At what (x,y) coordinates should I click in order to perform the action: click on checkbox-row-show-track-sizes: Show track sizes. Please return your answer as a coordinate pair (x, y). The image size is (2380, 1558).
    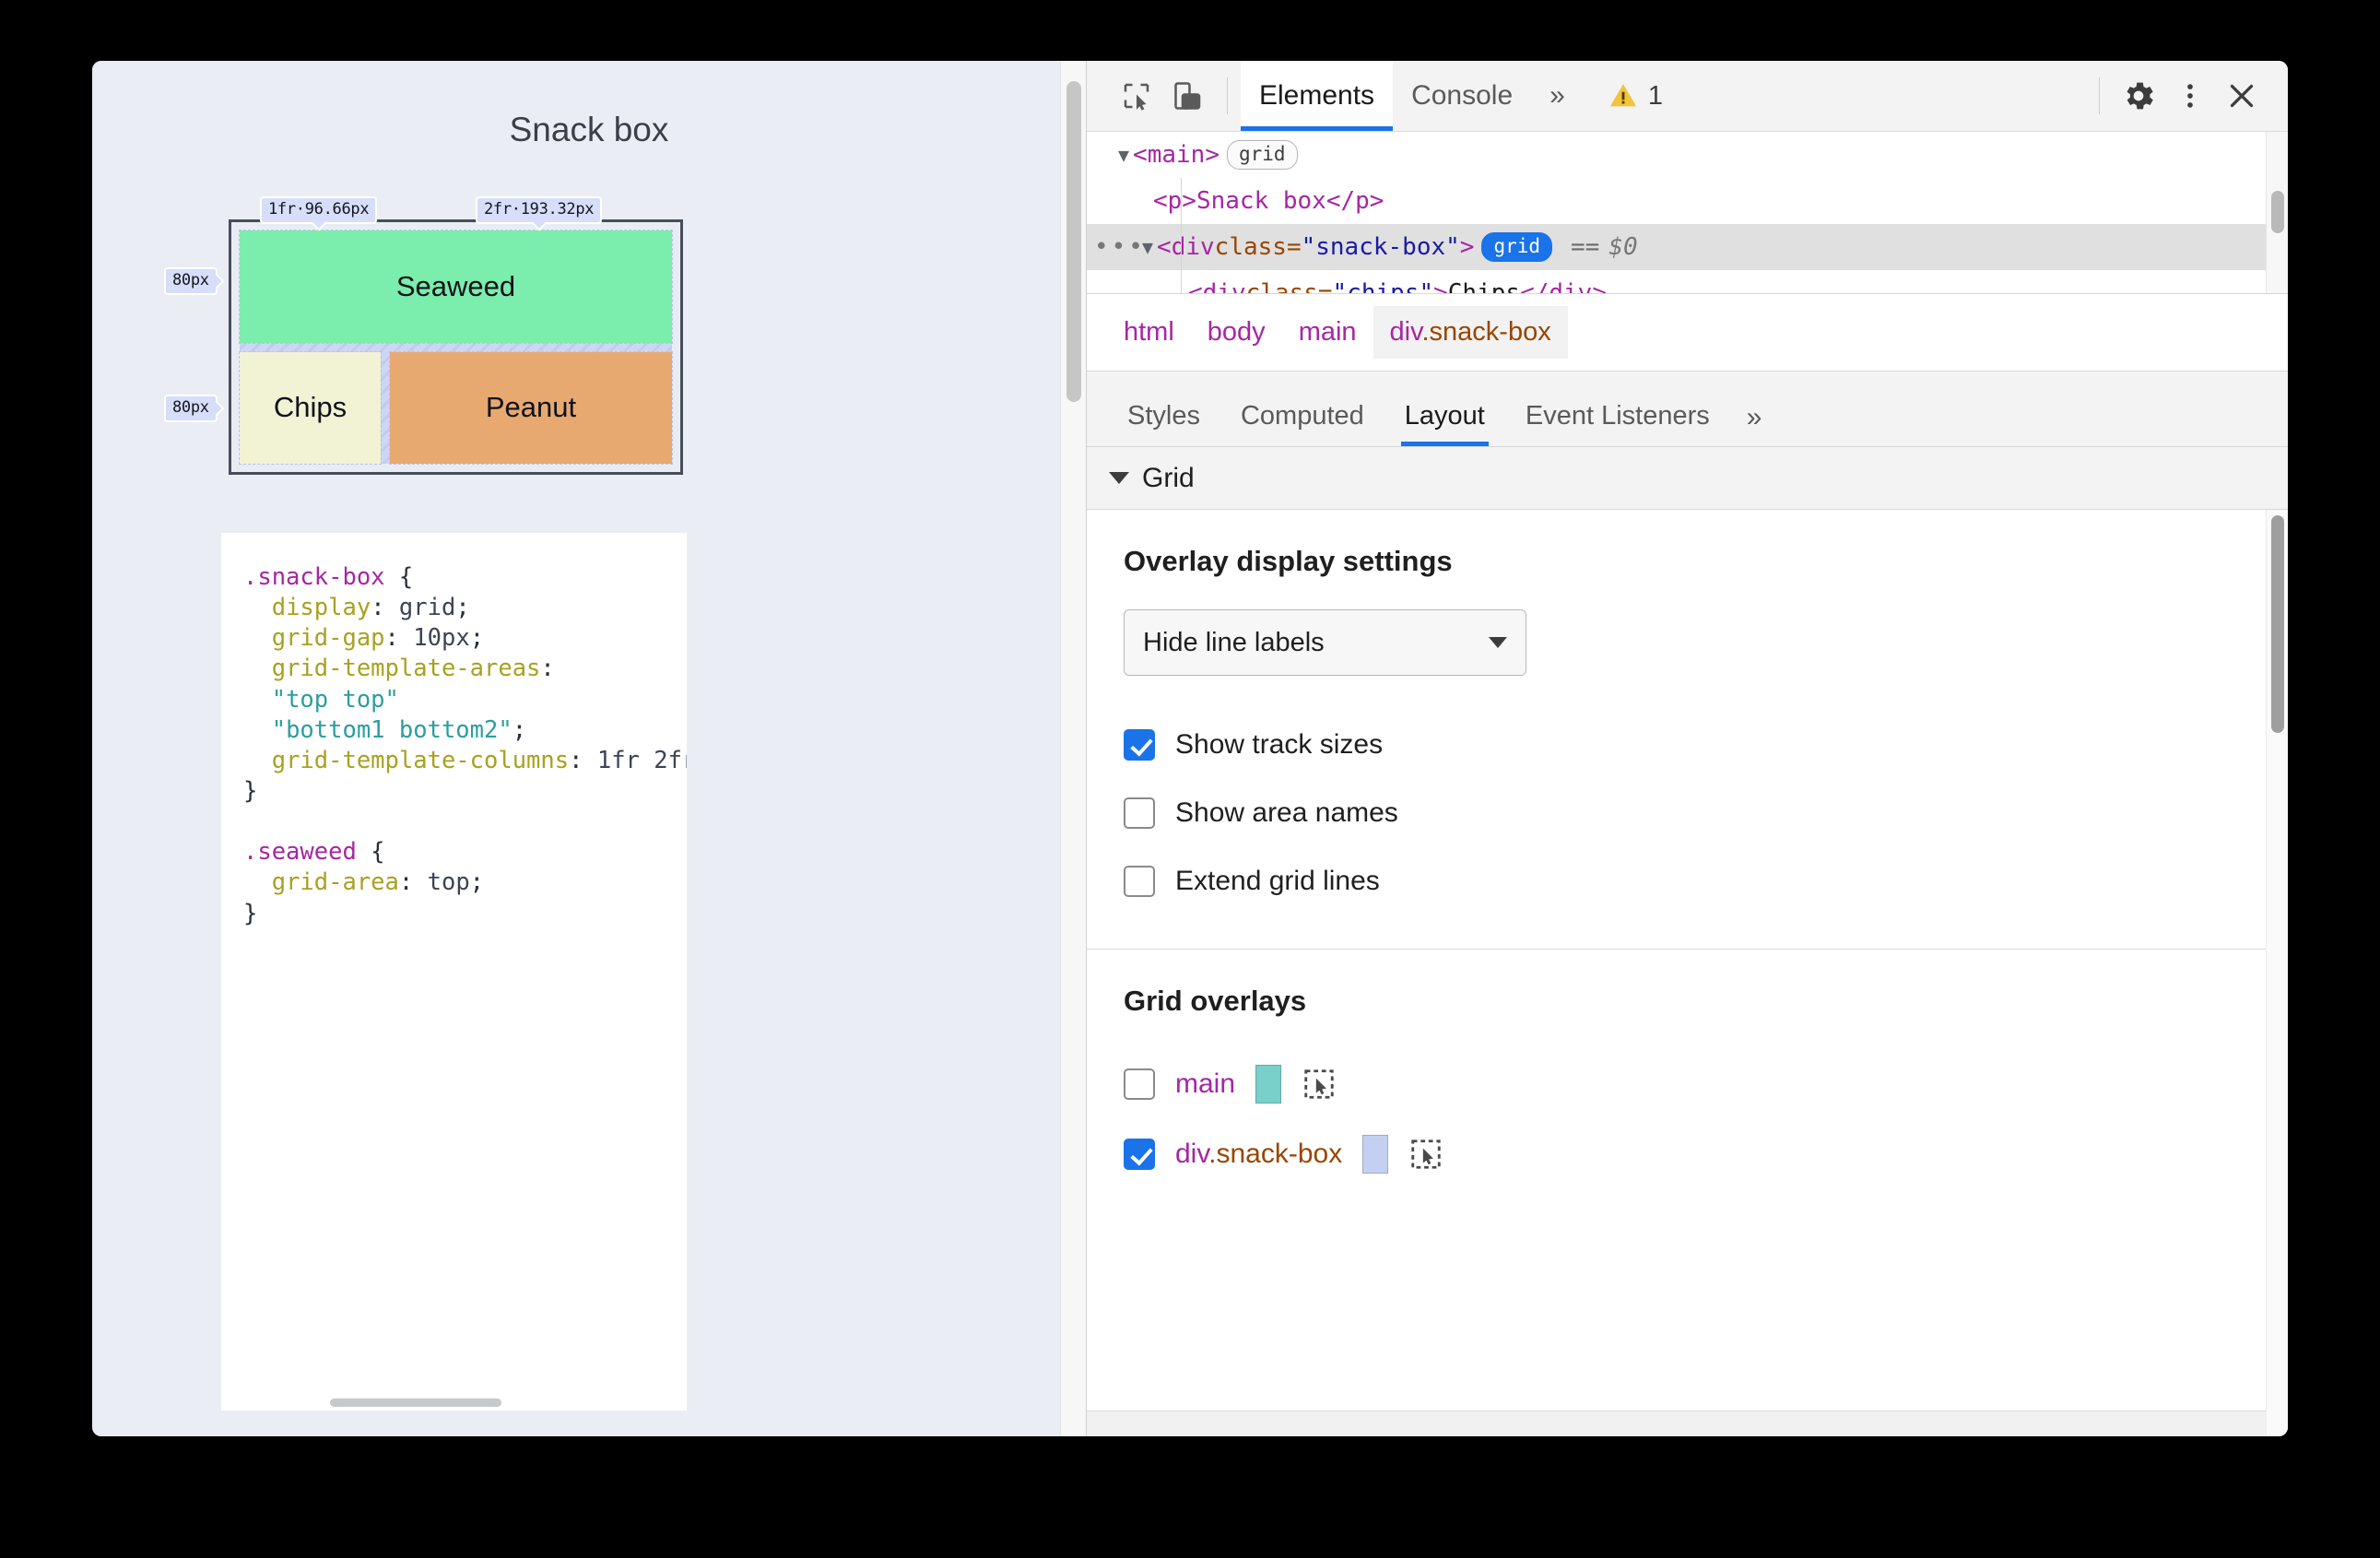
    Looking at the image, I should click on (1687, 745).